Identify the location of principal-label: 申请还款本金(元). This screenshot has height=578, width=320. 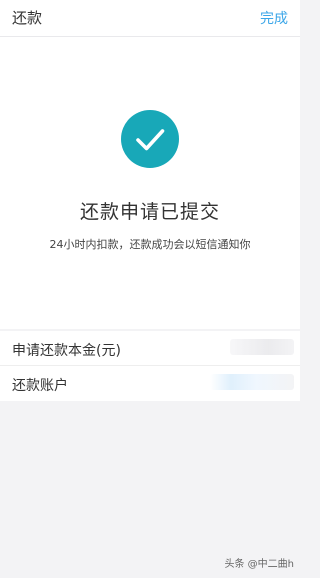
(66, 351).